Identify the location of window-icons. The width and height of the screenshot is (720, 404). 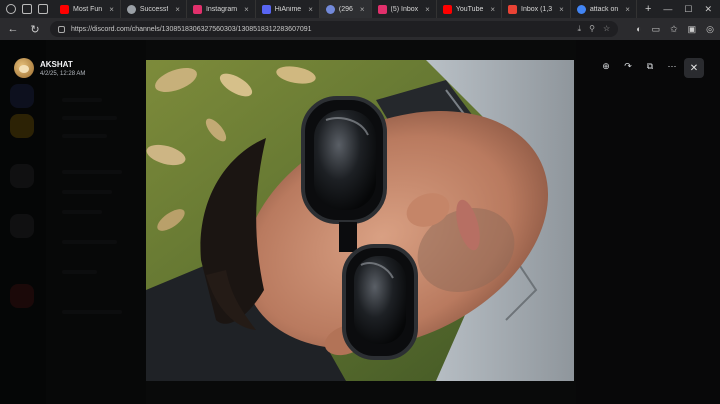
(27, 9).